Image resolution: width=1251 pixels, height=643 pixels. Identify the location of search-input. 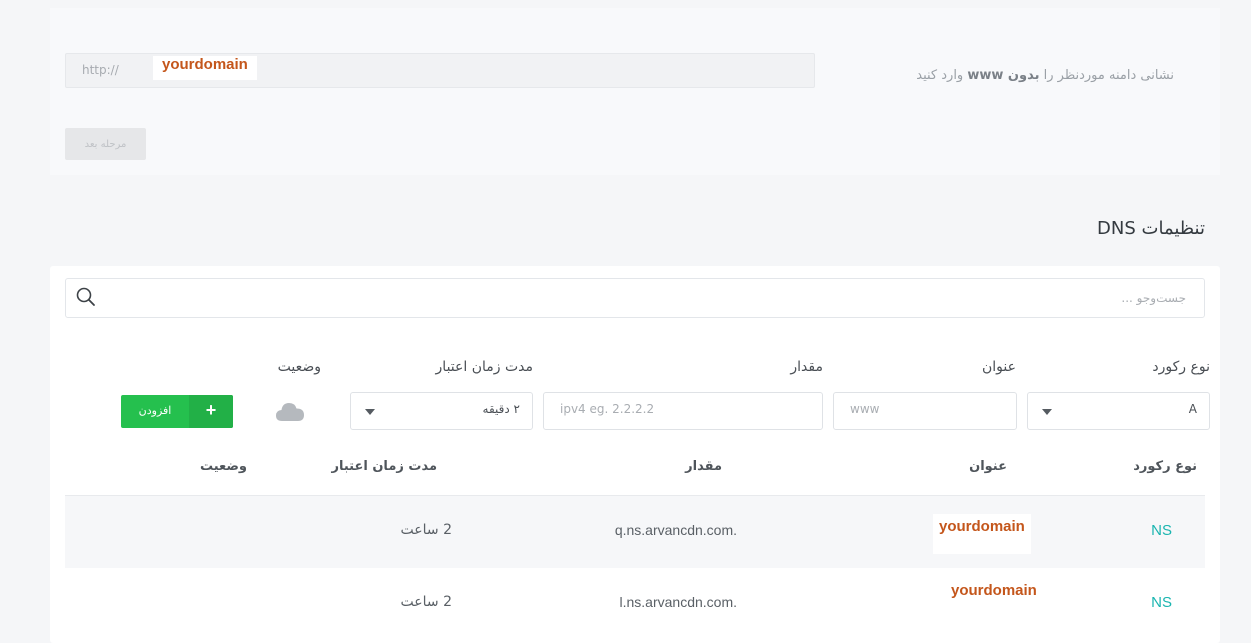
(635, 298).